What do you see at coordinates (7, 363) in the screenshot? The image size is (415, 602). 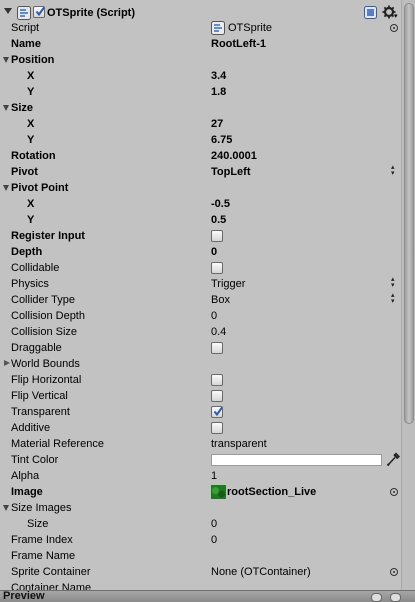 I see `foldout-closed-arrow-icon` at bounding box center [7, 363].